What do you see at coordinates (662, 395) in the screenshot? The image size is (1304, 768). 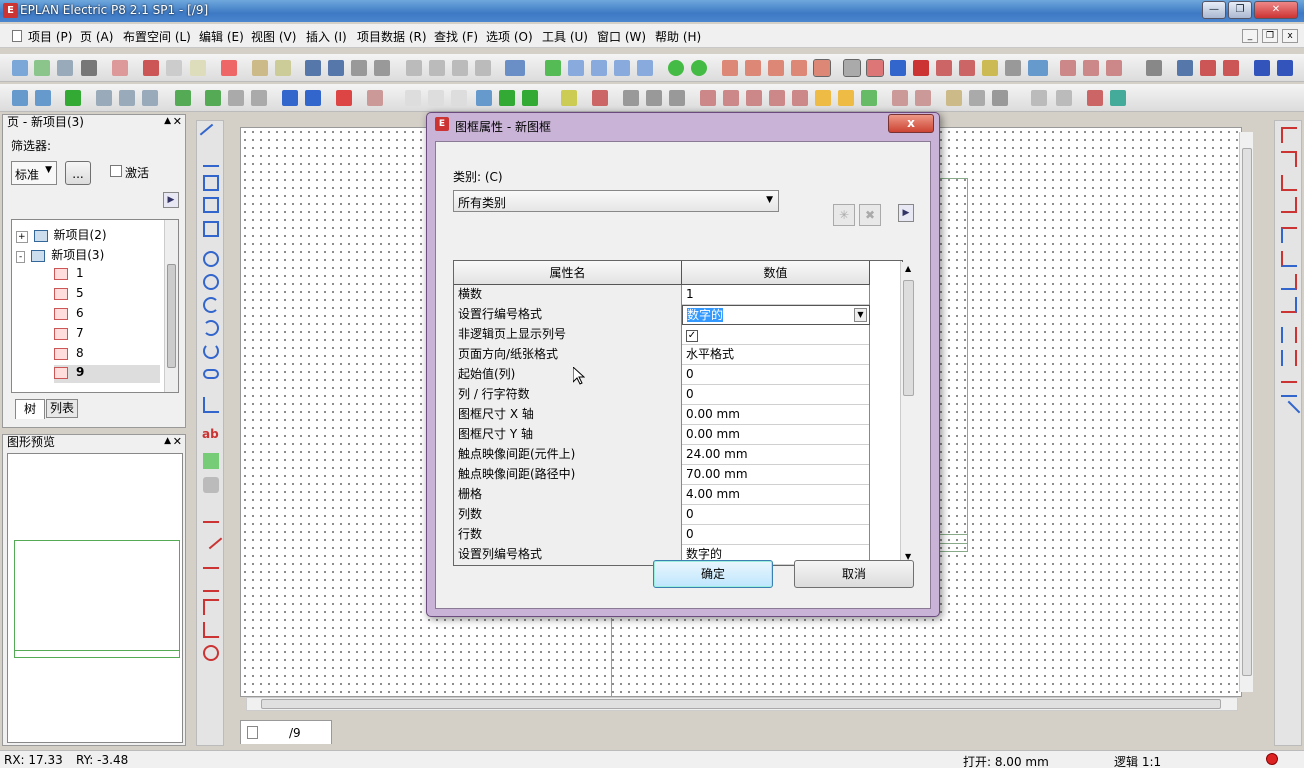 I see `property-row: 列 / 行字符数 0` at bounding box center [662, 395].